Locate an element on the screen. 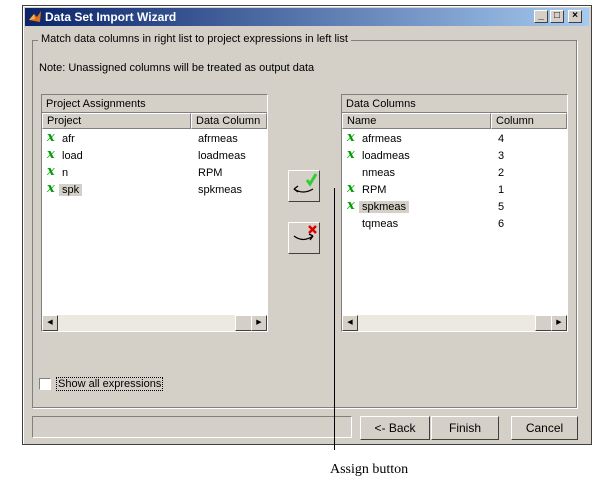  unassign-arrow-x-icon is located at coordinates (305, 233).